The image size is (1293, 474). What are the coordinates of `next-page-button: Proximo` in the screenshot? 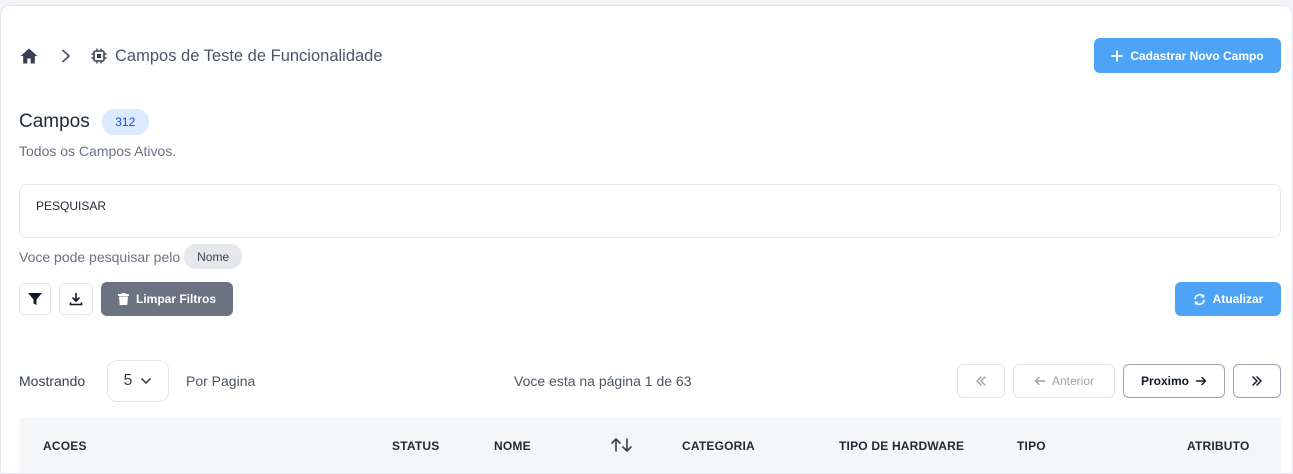 It's located at (1174, 381).